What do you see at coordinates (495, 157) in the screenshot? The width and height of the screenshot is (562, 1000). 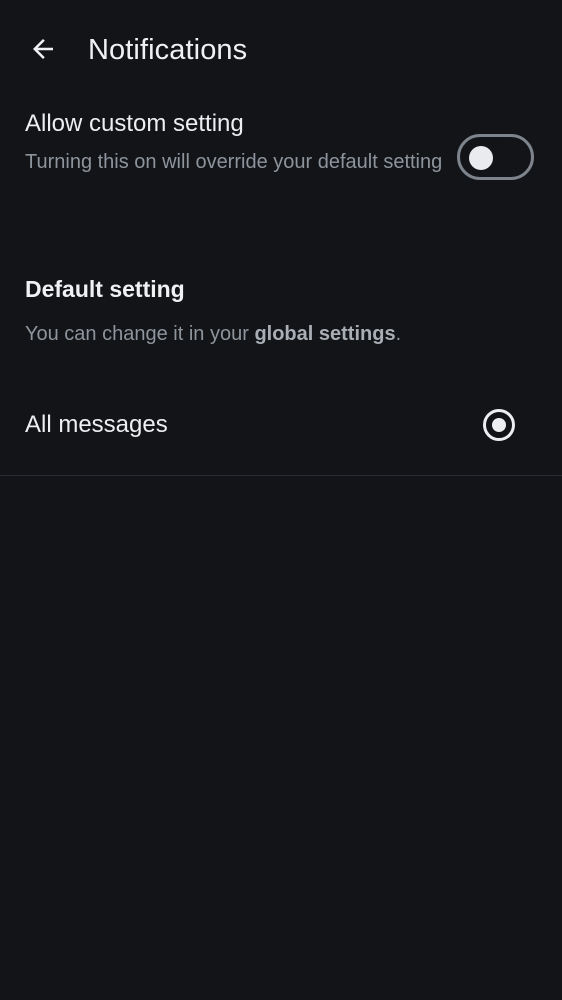 I see `allow-custom-setting-toggle` at bounding box center [495, 157].